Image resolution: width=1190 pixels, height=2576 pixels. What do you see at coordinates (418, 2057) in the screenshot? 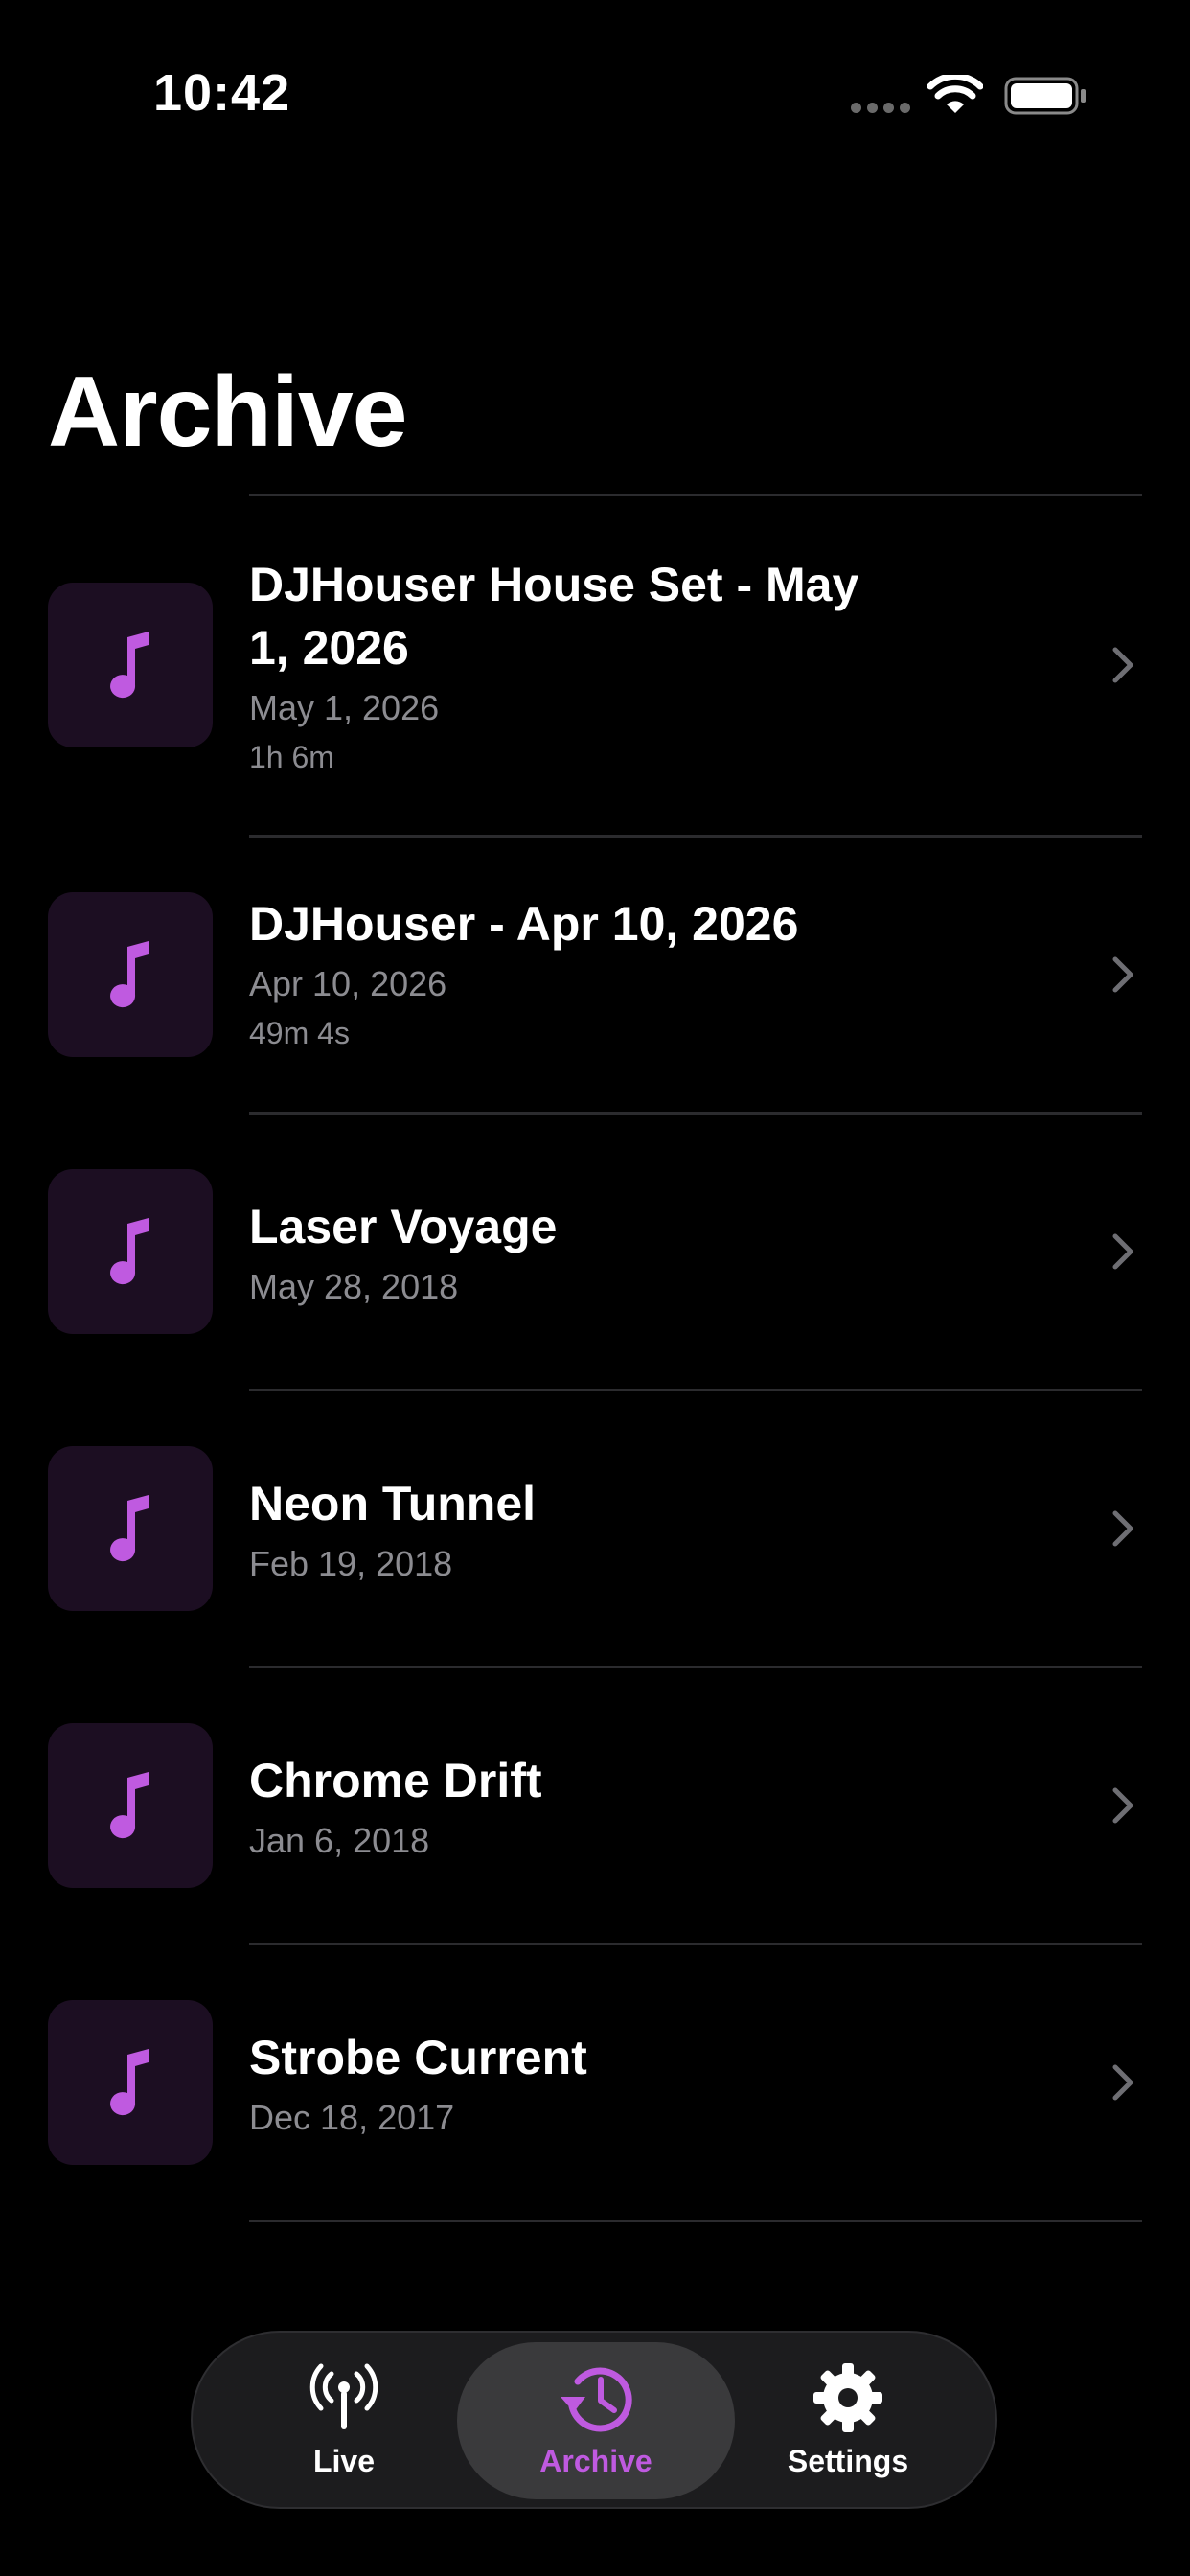
I see `archive-item-title: Strobe Current` at bounding box center [418, 2057].